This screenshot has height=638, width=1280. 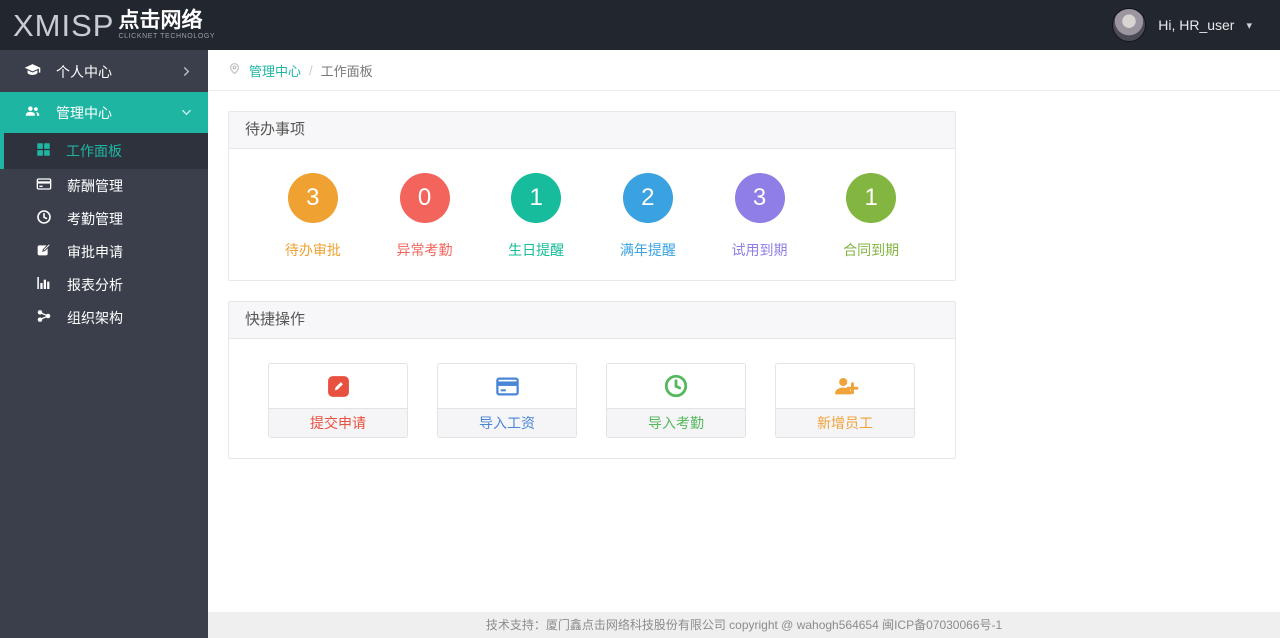 I want to click on bar-chart-icon, so click(x=44, y=284).